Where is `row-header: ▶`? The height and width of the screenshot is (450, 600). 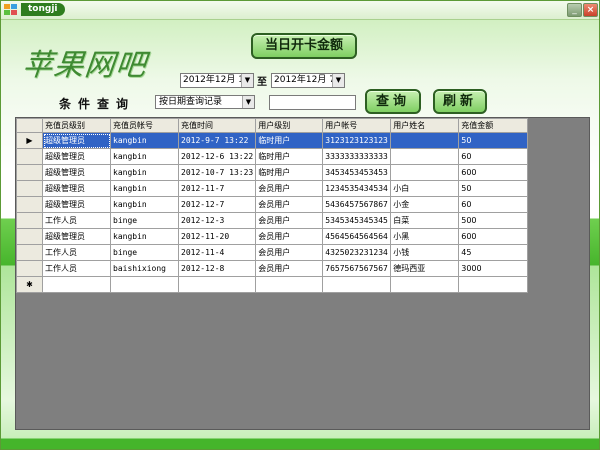
row-header: ▶ is located at coordinates (29, 140).